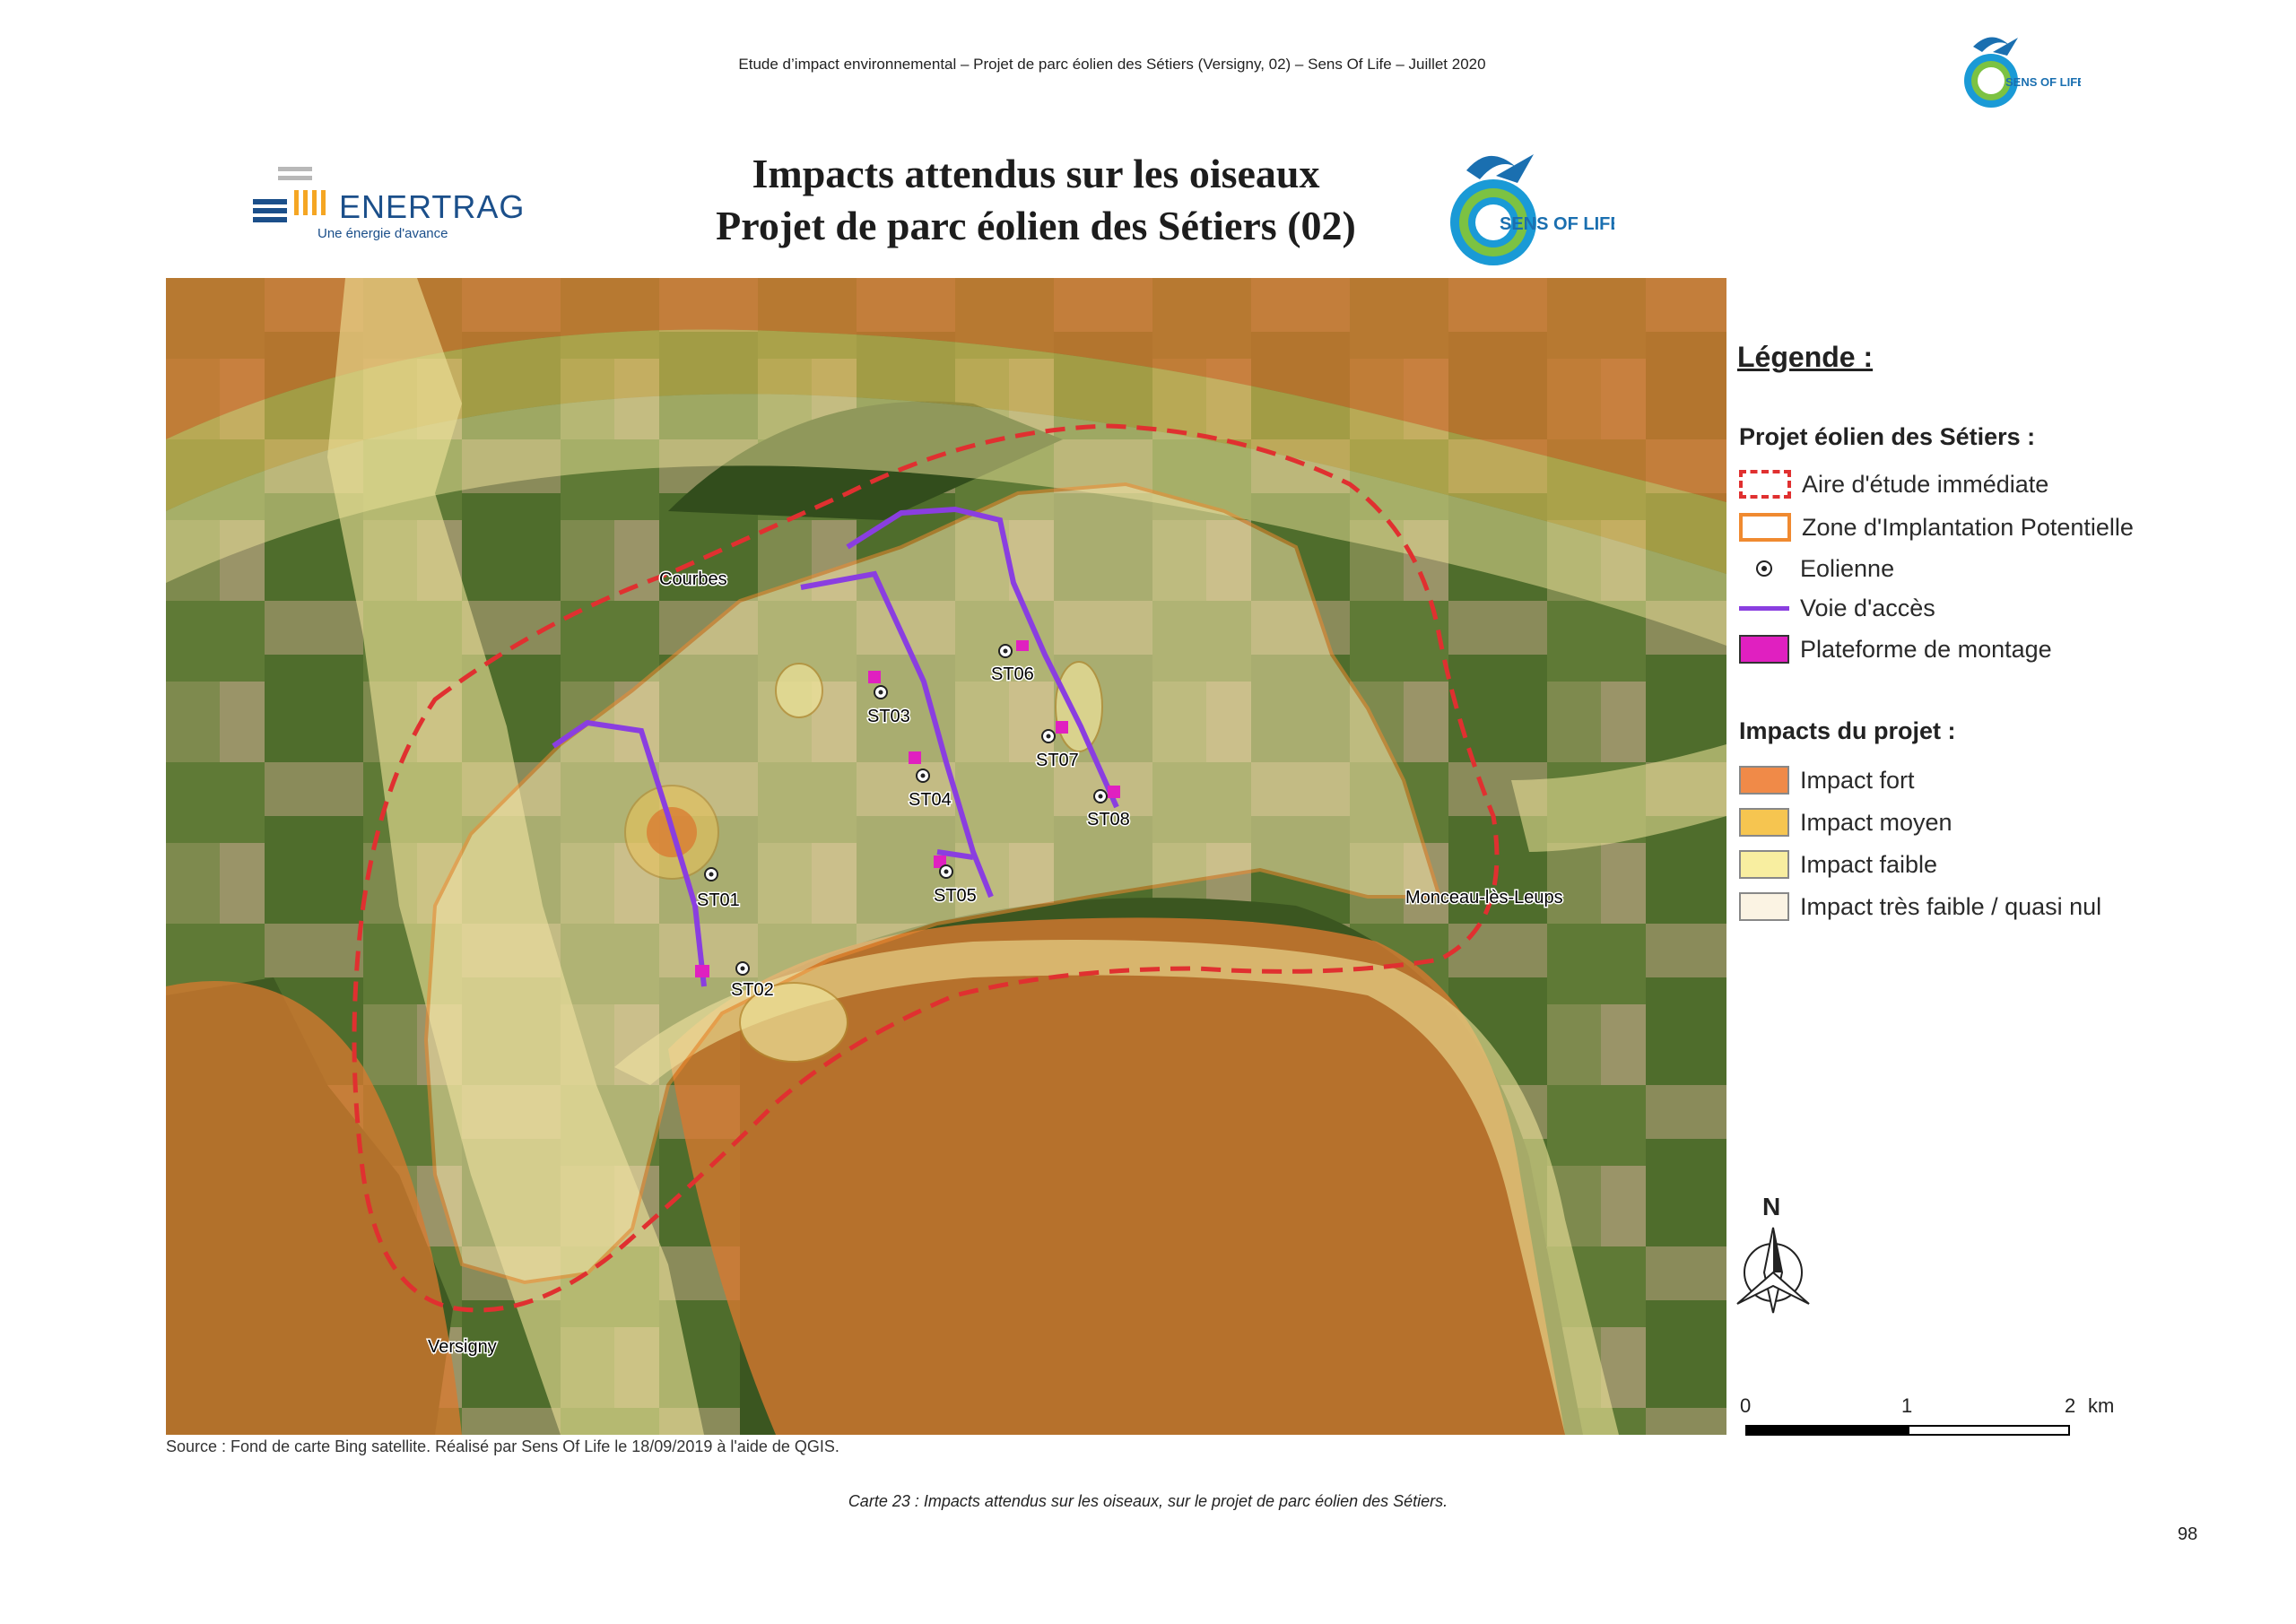 The image size is (2296, 1624). I want to click on top-logo-text: SENS OF LIFE, so click(2043, 82).